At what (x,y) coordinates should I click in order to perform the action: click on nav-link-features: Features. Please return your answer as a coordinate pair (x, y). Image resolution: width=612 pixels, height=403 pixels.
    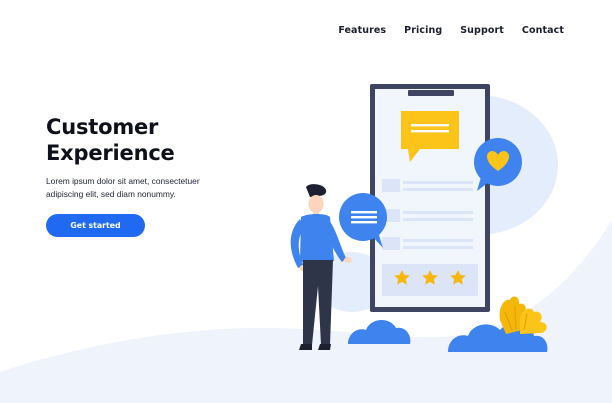
    Looking at the image, I should click on (362, 30).